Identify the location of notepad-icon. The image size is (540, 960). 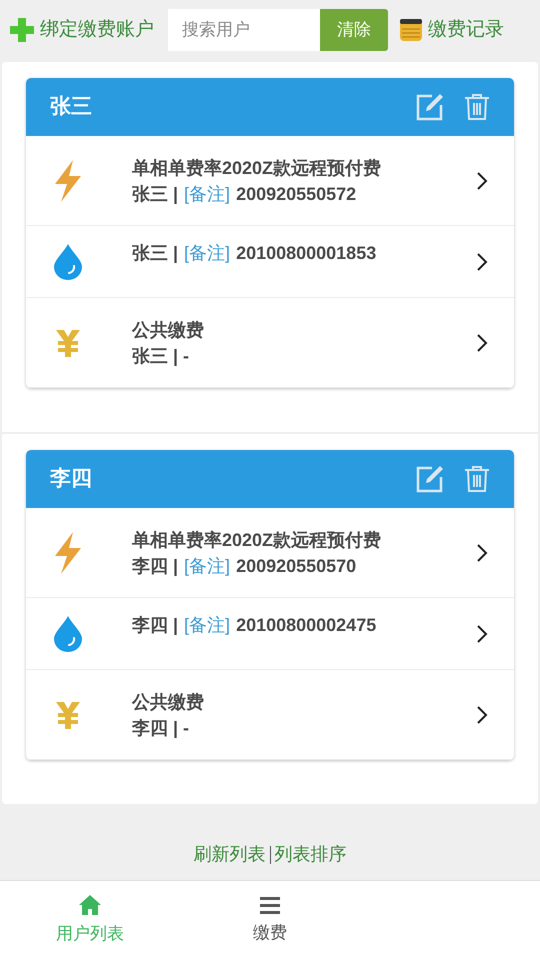
(411, 30).